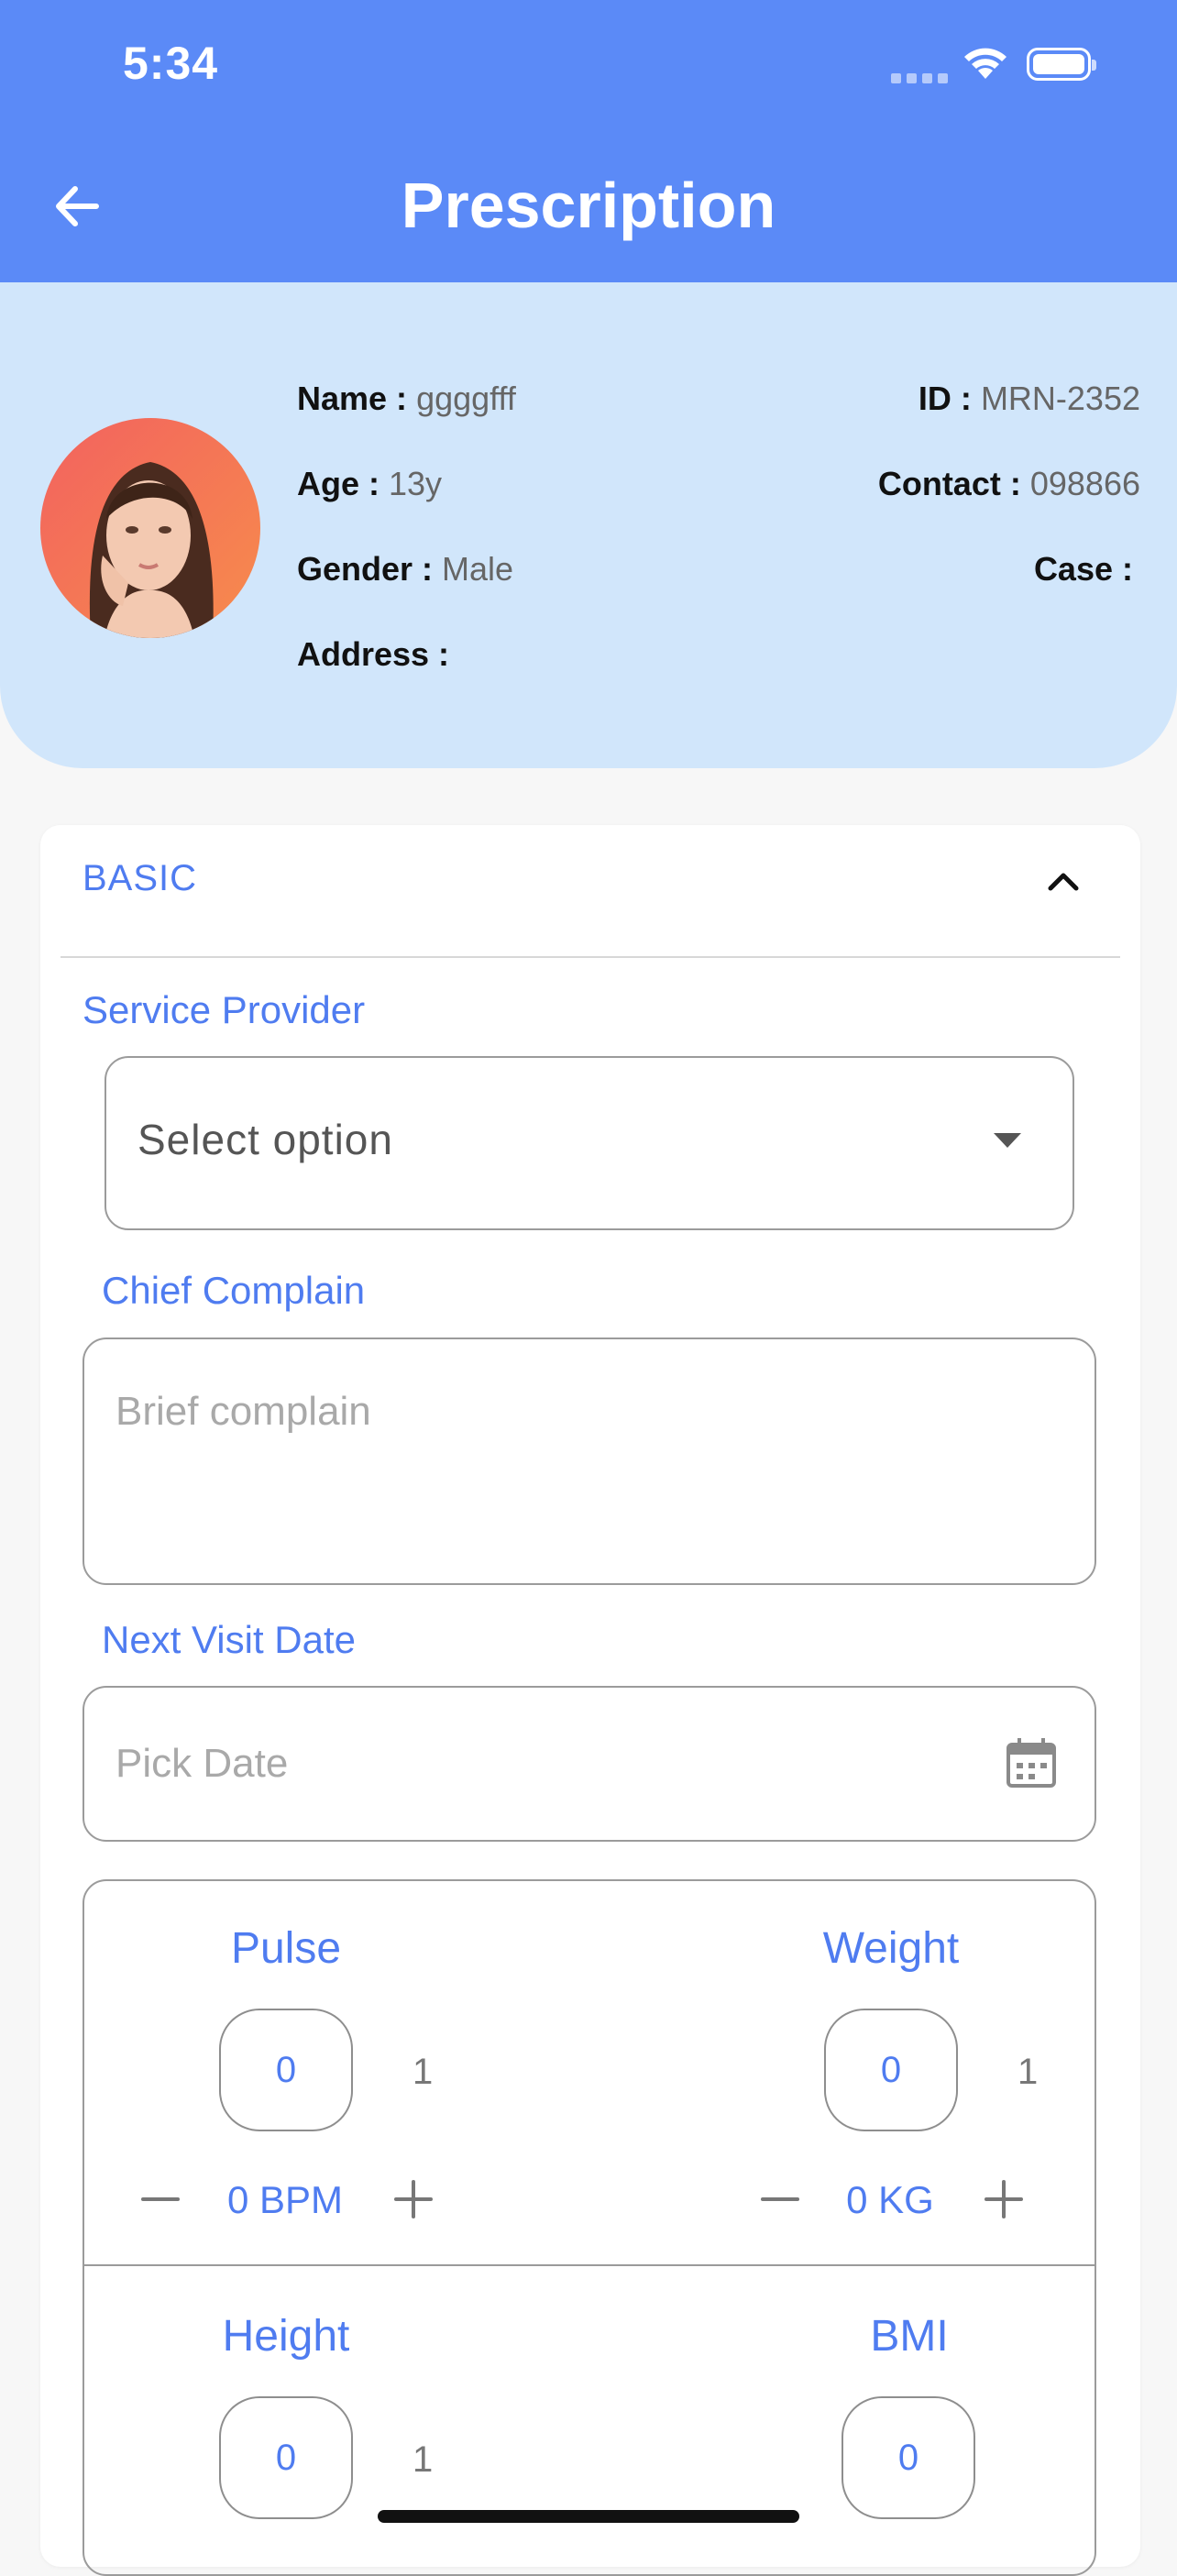 The image size is (1177, 2576). Describe the element at coordinates (171, 64) in the screenshot. I see `status-time: 5:34` at that location.